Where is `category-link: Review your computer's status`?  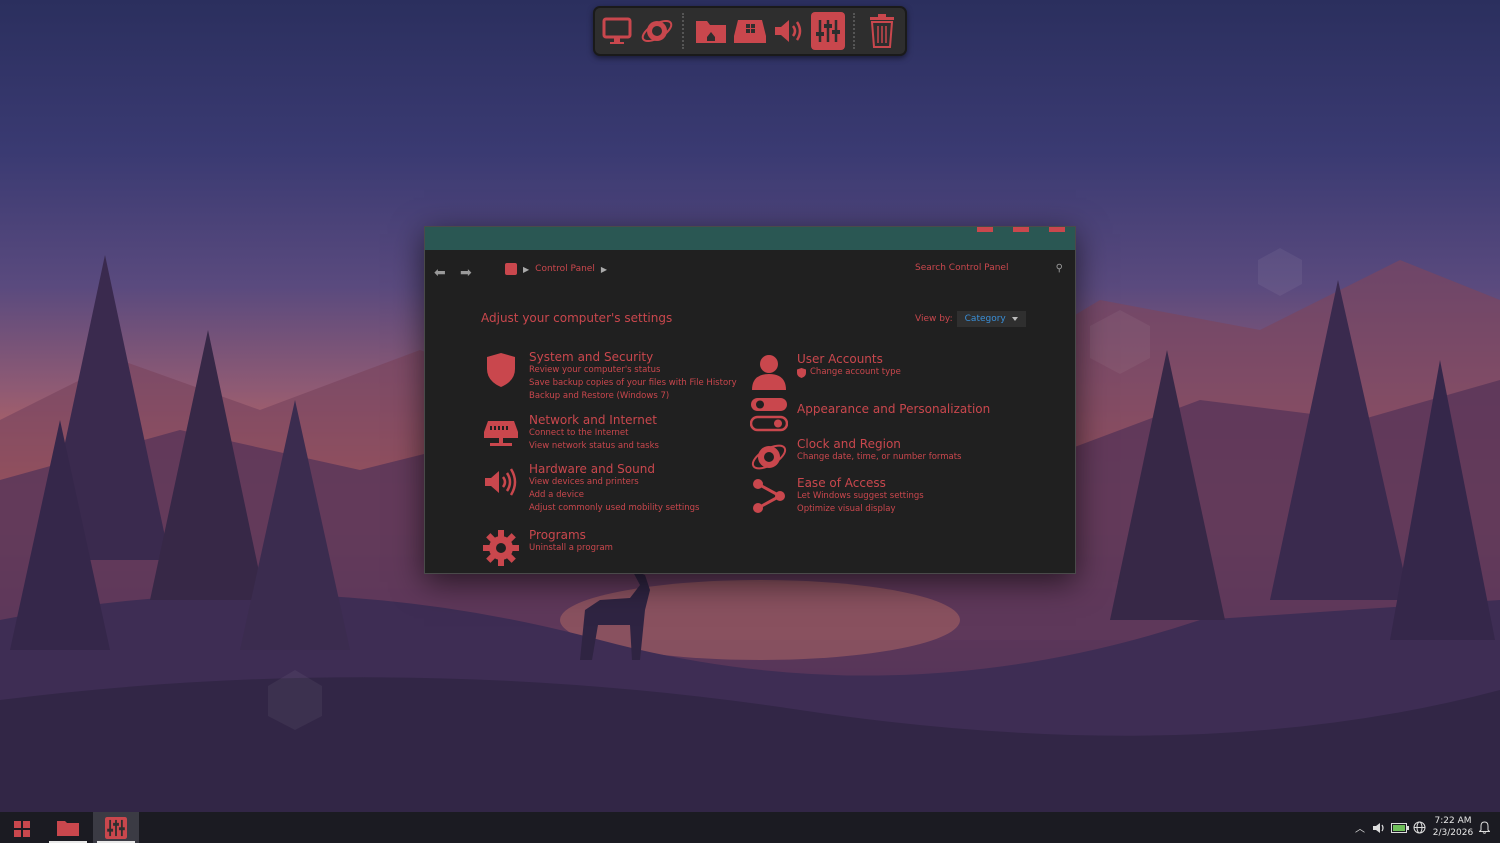 category-link: Review your computer's status is located at coordinates (633, 370).